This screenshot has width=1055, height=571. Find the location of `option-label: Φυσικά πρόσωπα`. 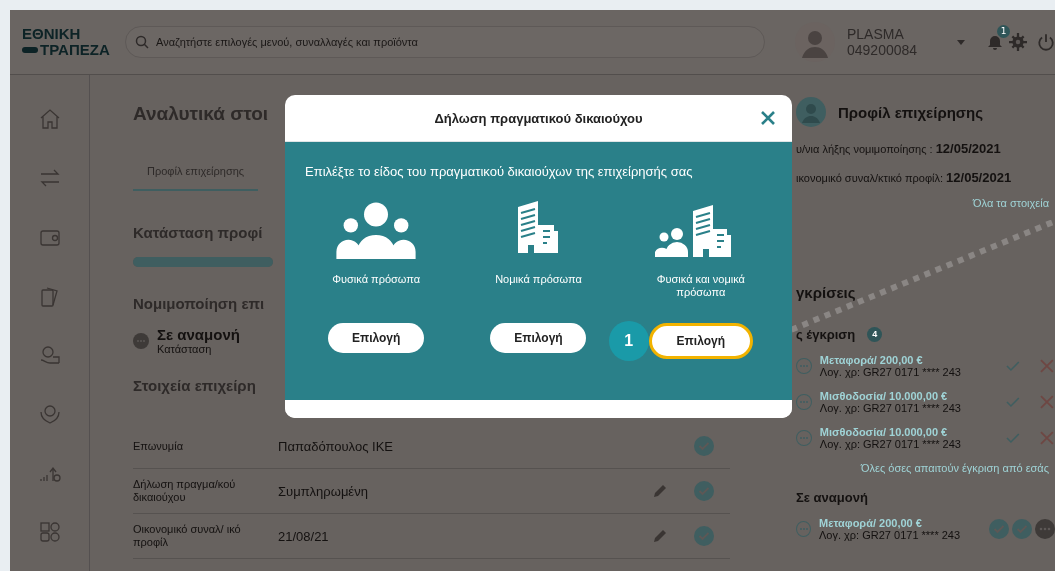

option-label: Φυσικά πρόσωπα is located at coordinates (376, 280).